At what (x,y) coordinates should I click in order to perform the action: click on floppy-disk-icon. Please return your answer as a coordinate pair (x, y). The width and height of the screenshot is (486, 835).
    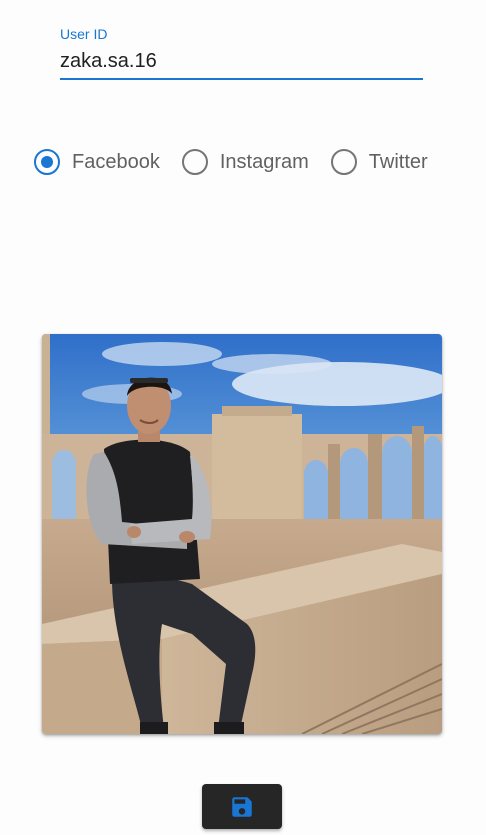
    Looking at the image, I should click on (242, 806).